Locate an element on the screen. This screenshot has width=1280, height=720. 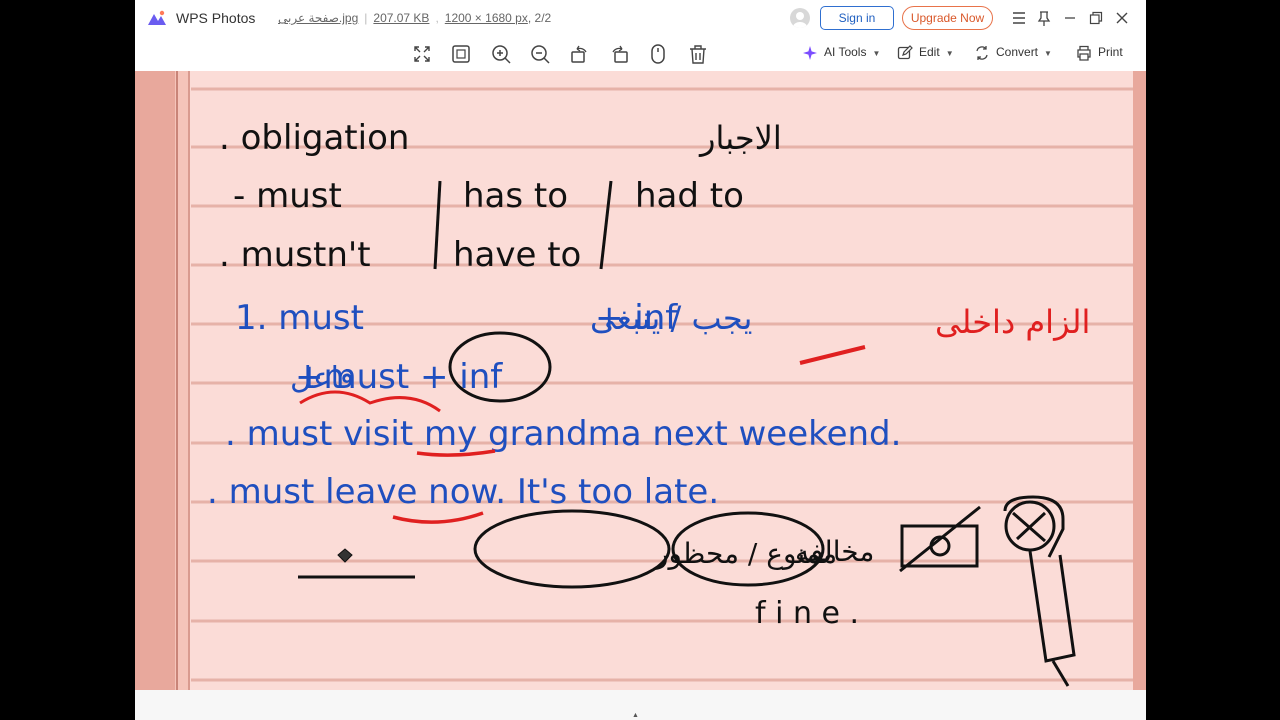
print-label: Print is located at coordinates (1110, 52).